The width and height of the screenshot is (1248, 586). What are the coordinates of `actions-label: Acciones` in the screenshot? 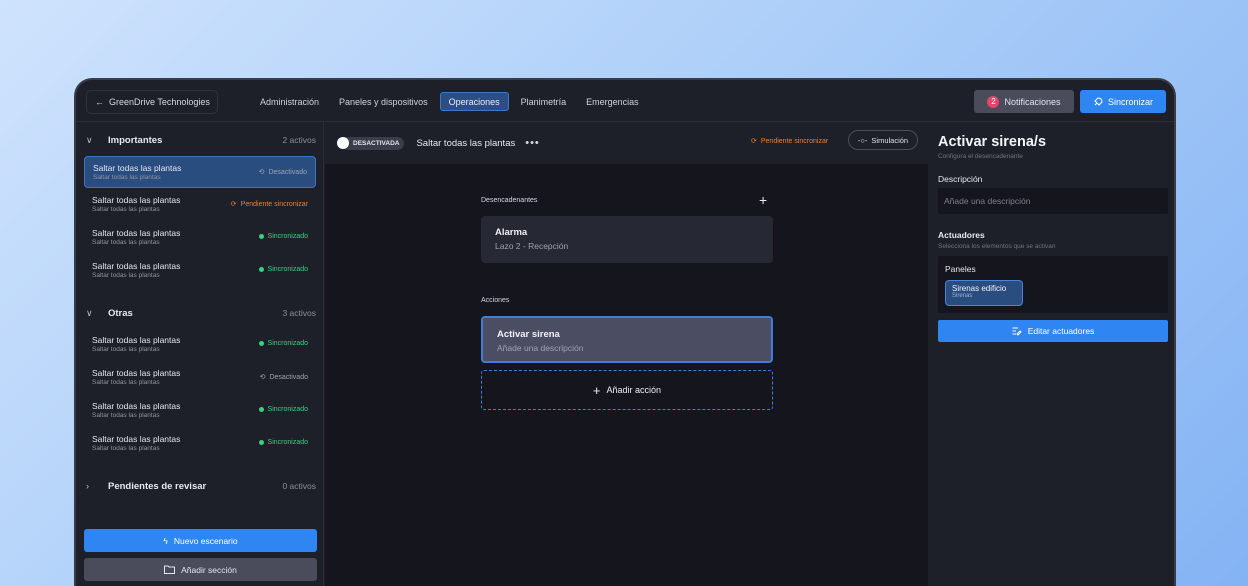 It's located at (495, 300).